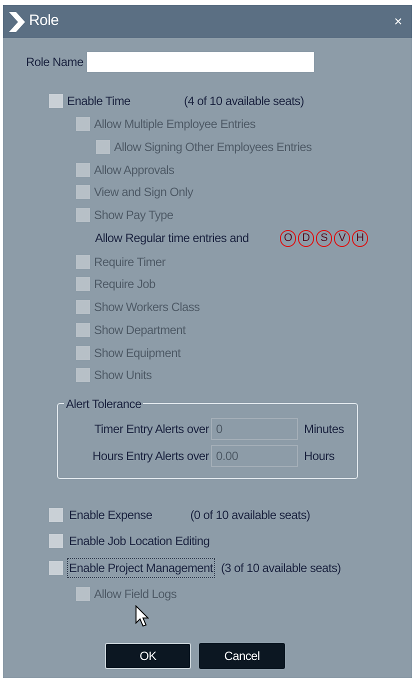 Image resolution: width=414 pixels, height=681 pixels. I want to click on field-label: Hours Entry Alerts over, so click(150, 456).